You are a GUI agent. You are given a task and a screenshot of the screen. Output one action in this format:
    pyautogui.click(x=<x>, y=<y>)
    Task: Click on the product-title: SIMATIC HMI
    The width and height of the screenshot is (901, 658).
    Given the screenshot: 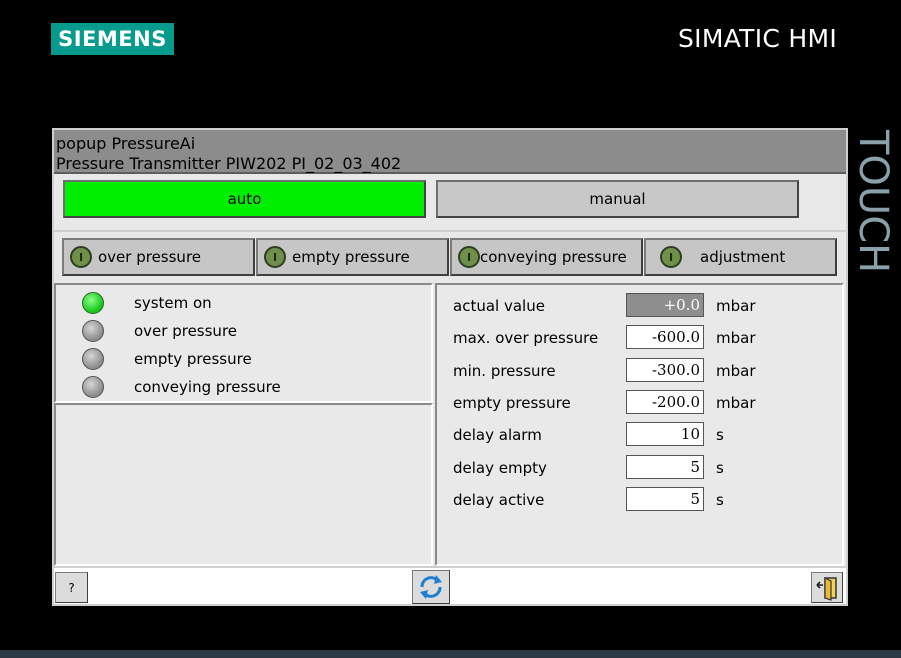 What is the action you would take?
    pyautogui.click(x=758, y=38)
    